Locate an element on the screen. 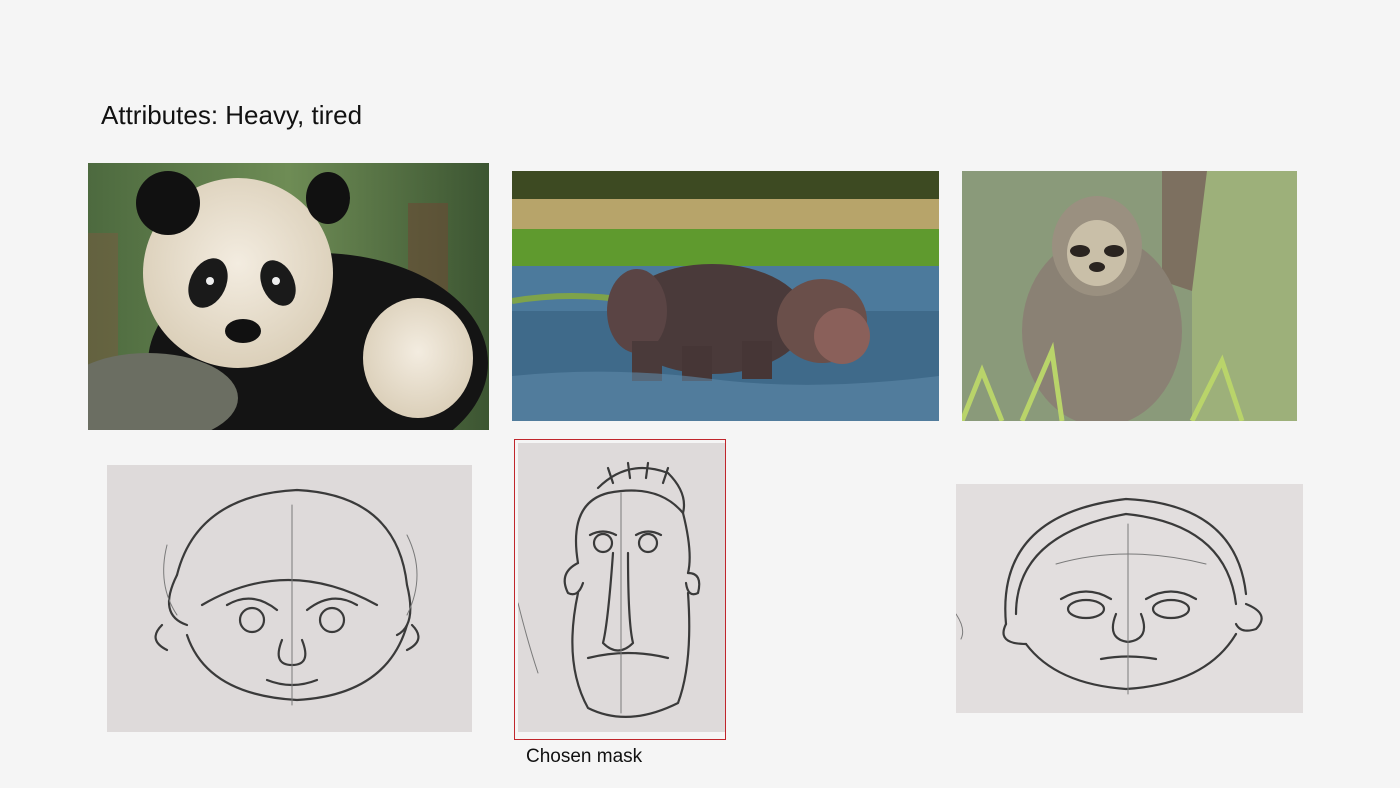  slide-title: Attributes: Heavy, tired is located at coordinates (232, 115).